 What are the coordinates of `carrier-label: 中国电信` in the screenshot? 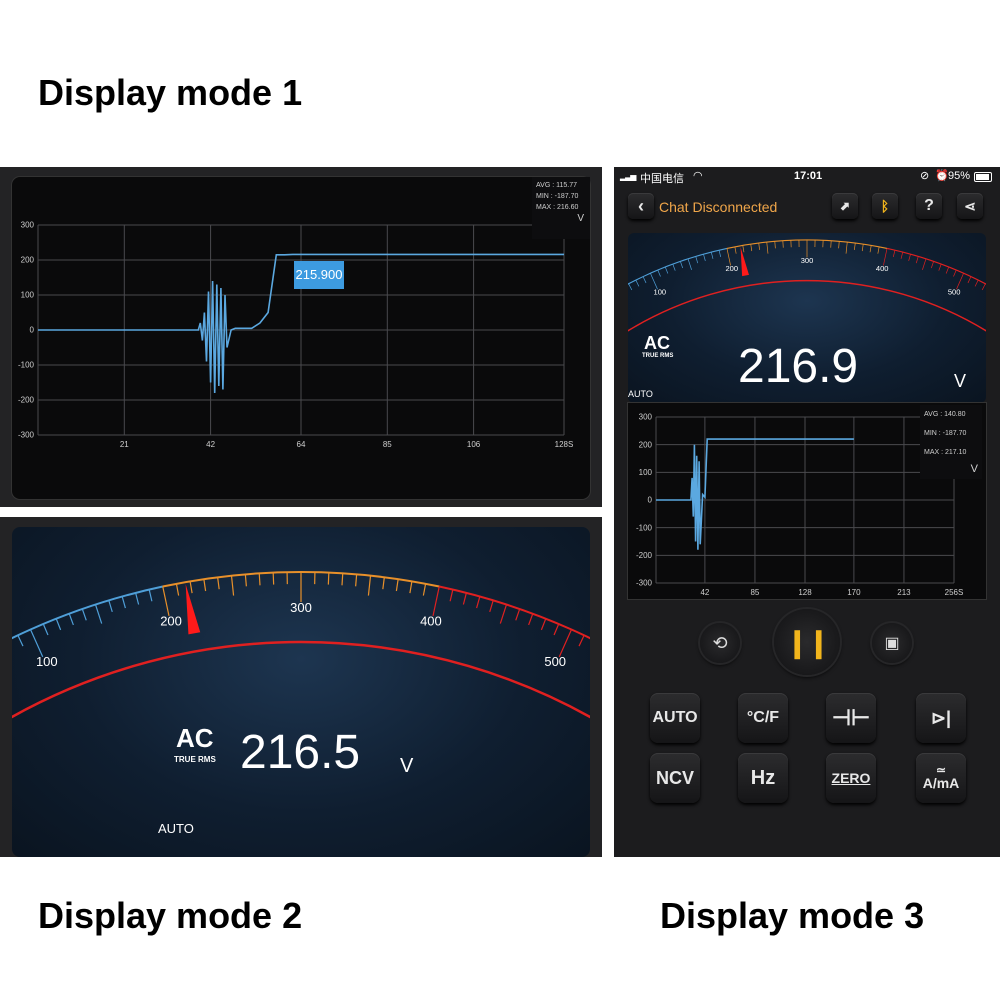 It's located at (662, 179).